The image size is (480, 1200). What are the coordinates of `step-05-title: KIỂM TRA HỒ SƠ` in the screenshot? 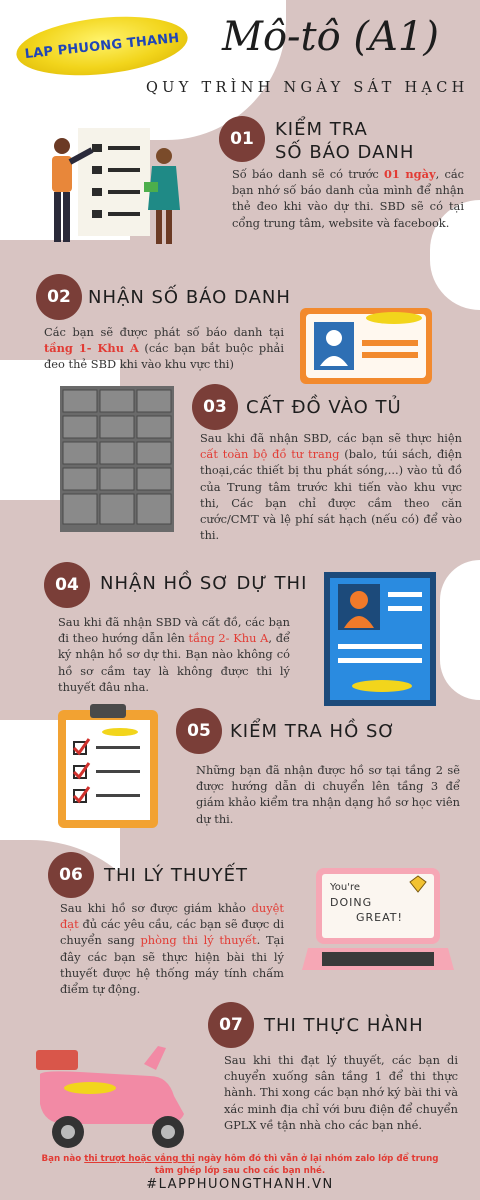 It's located at (313, 731).